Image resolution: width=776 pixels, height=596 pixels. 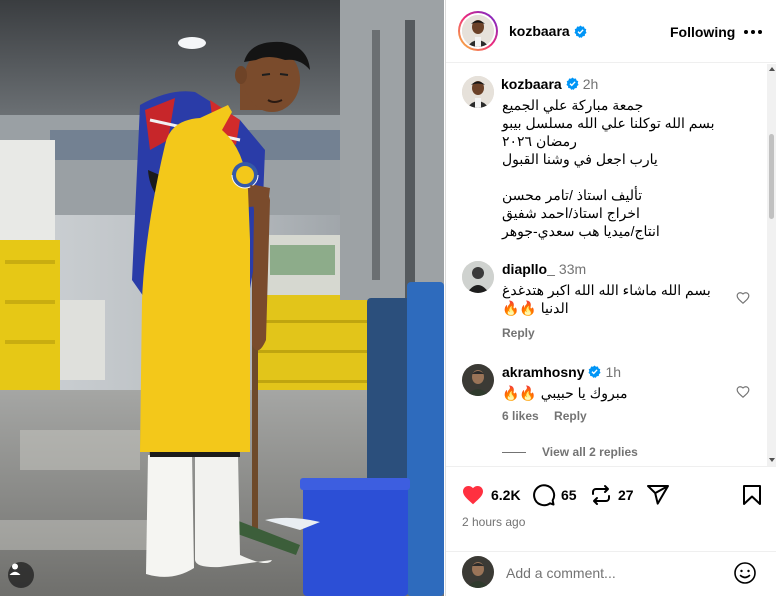 What do you see at coordinates (590, 452) in the screenshot?
I see `view-replies-label: View all 2 replies` at bounding box center [590, 452].